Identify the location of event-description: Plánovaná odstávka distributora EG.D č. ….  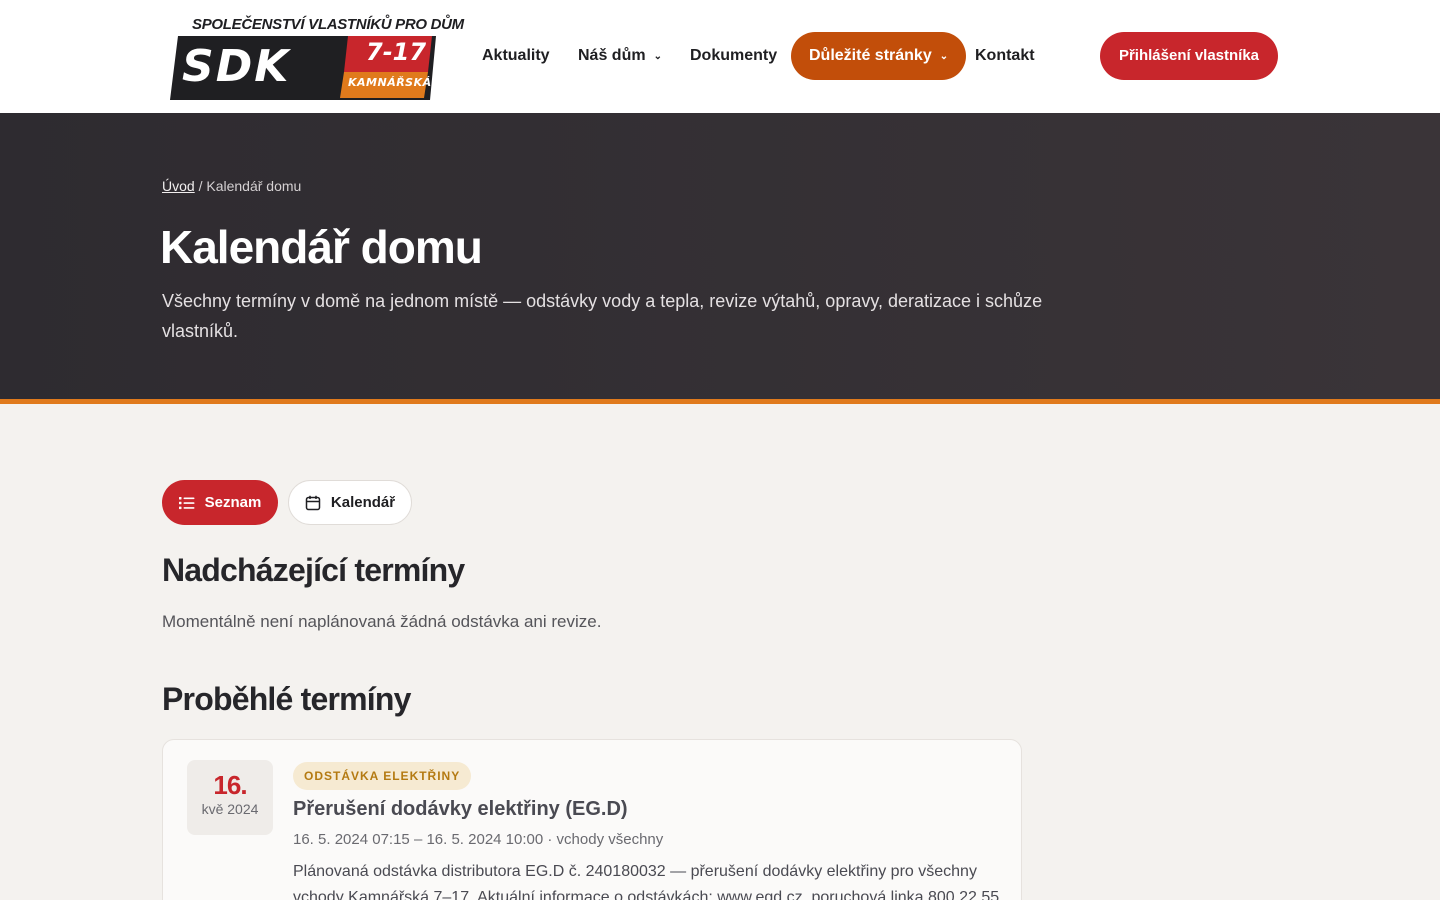
(646, 881).